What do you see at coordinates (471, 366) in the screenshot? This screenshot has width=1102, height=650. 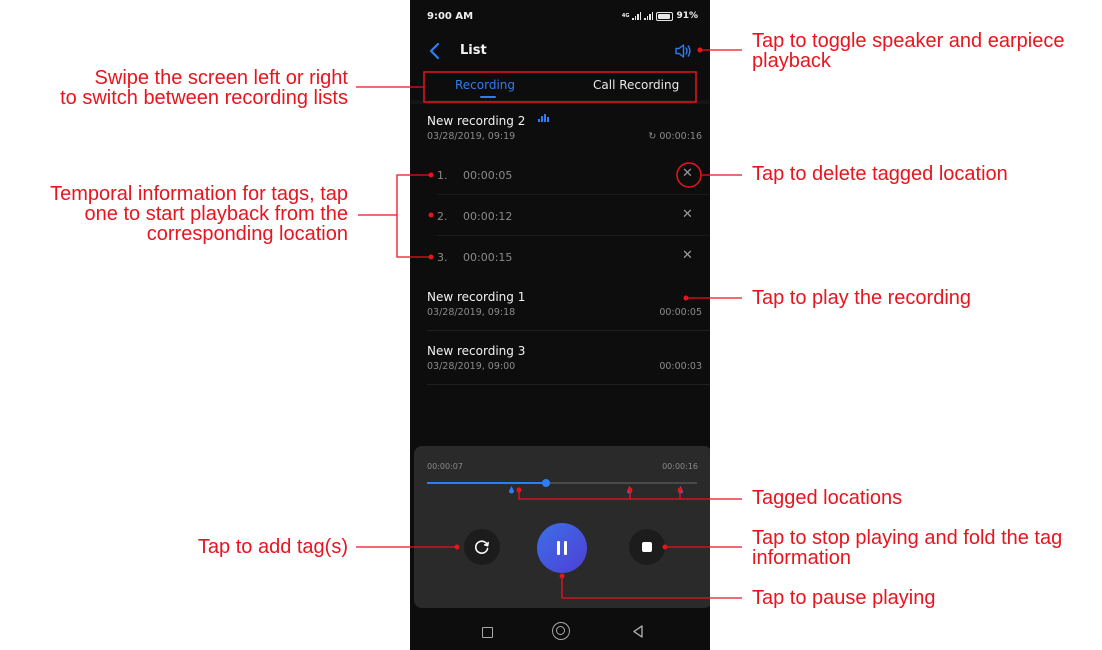 I see `recording-date: 03/28/2019, 09:00` at bounding box center [471, 366].